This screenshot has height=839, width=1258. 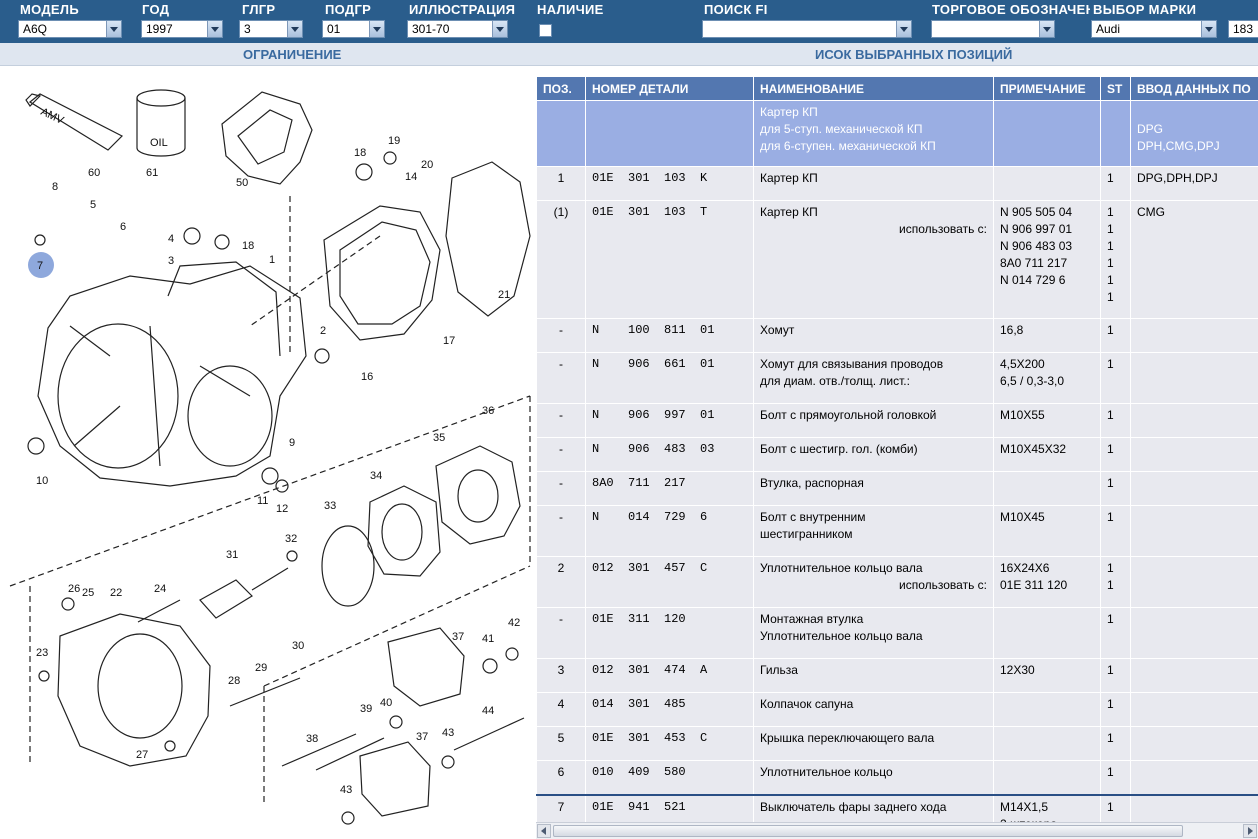 What do you see at coordinates (348, 9) in the screenshot?
I see `subgroup-label: ПОДГР` at bounding box center [348, 9].